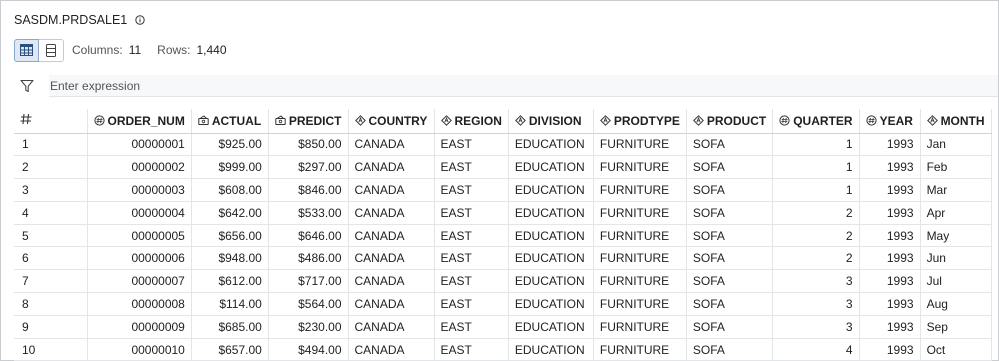 This screenshot has width=999, height=361. I want to click on row-index: 9, so click(51, 327).